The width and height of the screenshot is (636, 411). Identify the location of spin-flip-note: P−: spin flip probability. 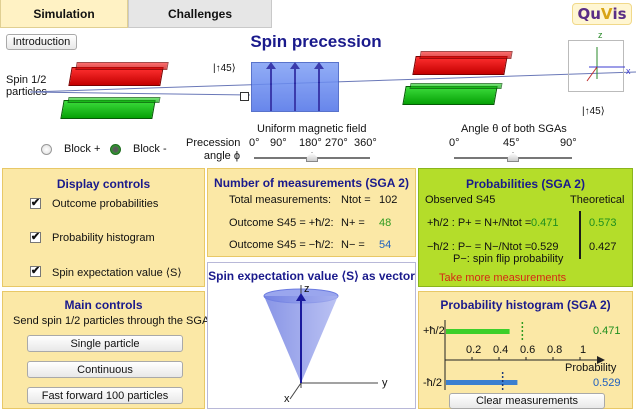
(508, 259).